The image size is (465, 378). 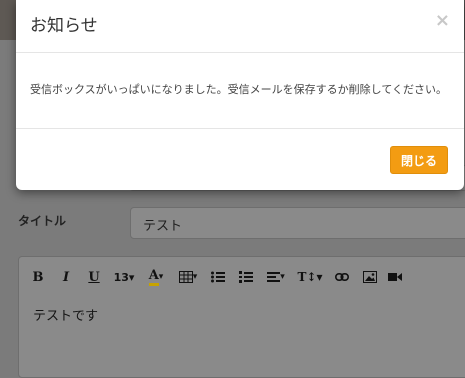 What do you see at coordinates (66, 277) in the screenshot?
I see `italic-button: I` at bounding box center [66, 277].